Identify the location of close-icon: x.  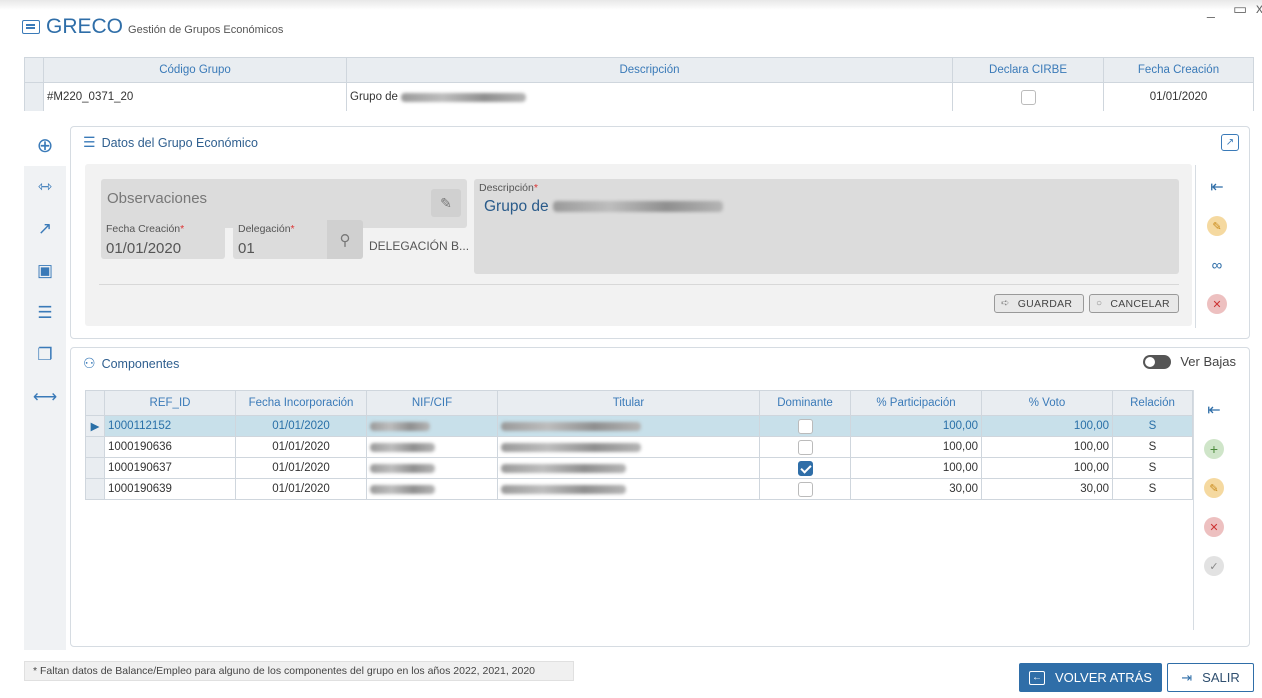
(1259, 8).